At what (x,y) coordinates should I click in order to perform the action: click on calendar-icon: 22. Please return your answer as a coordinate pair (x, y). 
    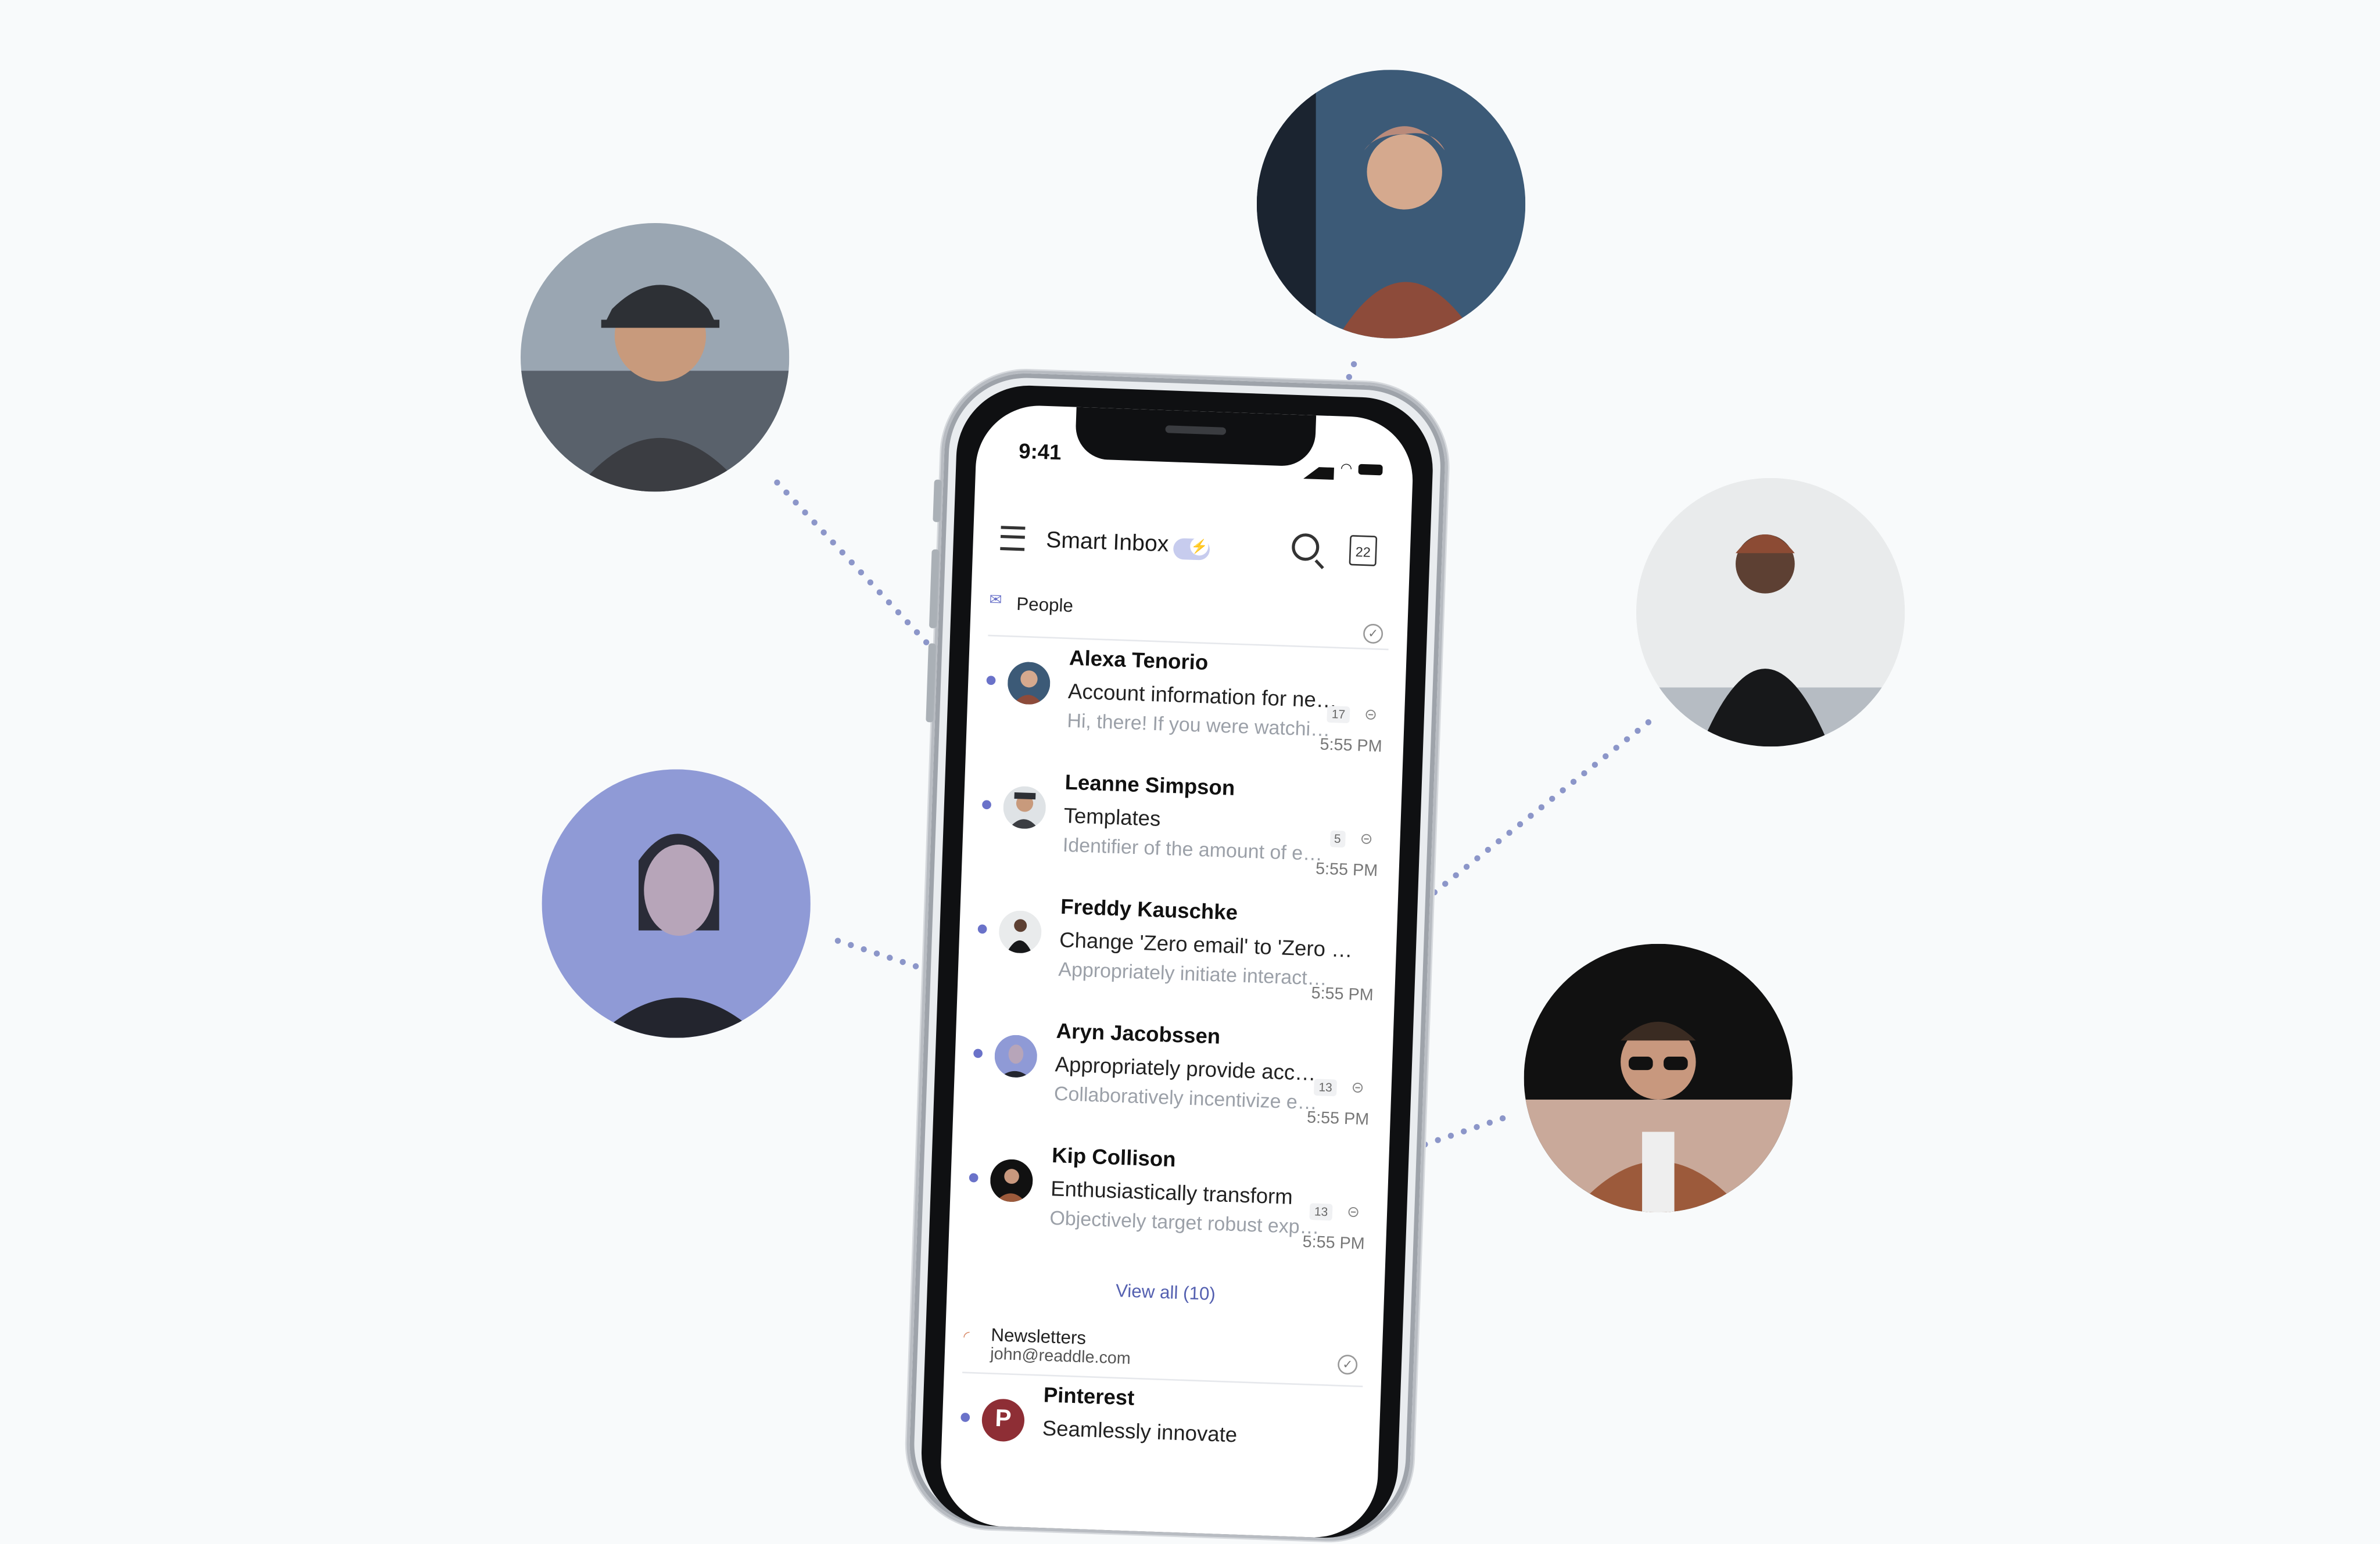
    Looking at the image, I should click on (1364, 550).